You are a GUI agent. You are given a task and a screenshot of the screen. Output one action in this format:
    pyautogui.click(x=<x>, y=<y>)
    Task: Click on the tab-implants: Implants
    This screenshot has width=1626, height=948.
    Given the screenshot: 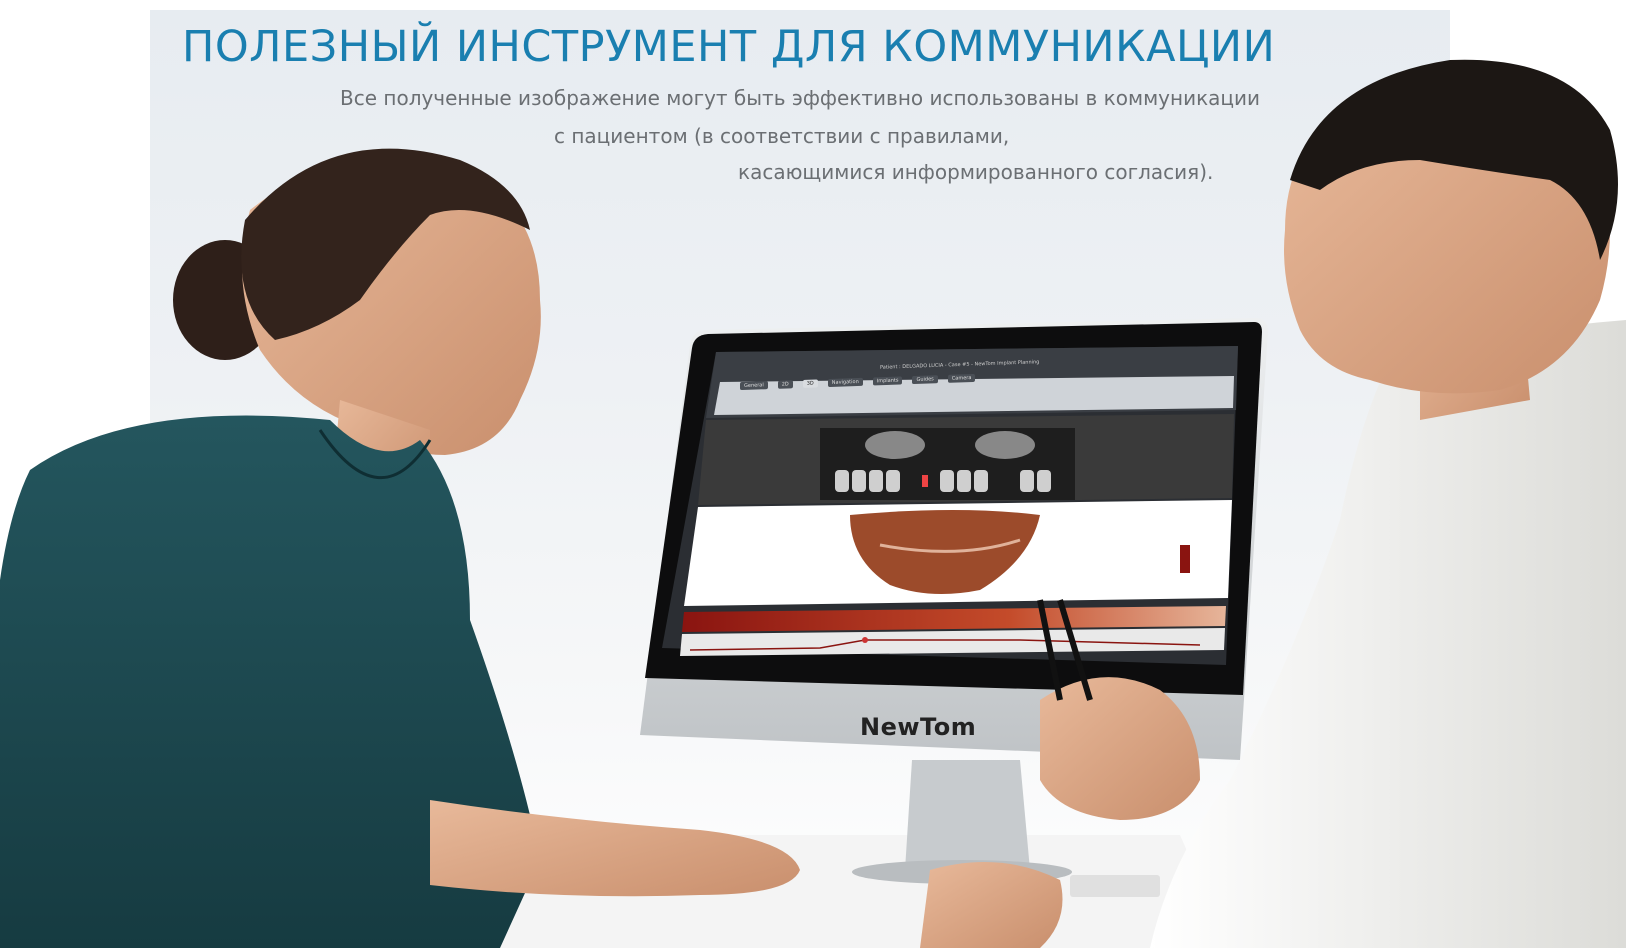 What is the action you would take?
    pyautogui.click(x=887, y=381)
    